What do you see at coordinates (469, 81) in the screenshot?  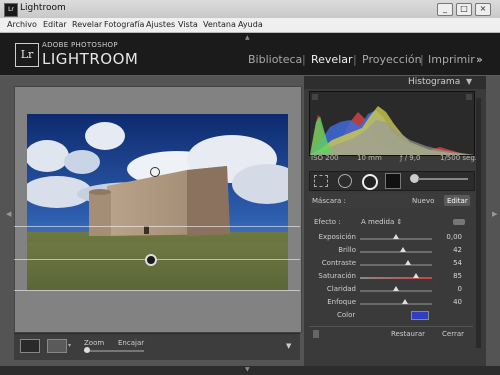 I see `histogram-collapse-icon: ▼` at bounding box center [469, 81].